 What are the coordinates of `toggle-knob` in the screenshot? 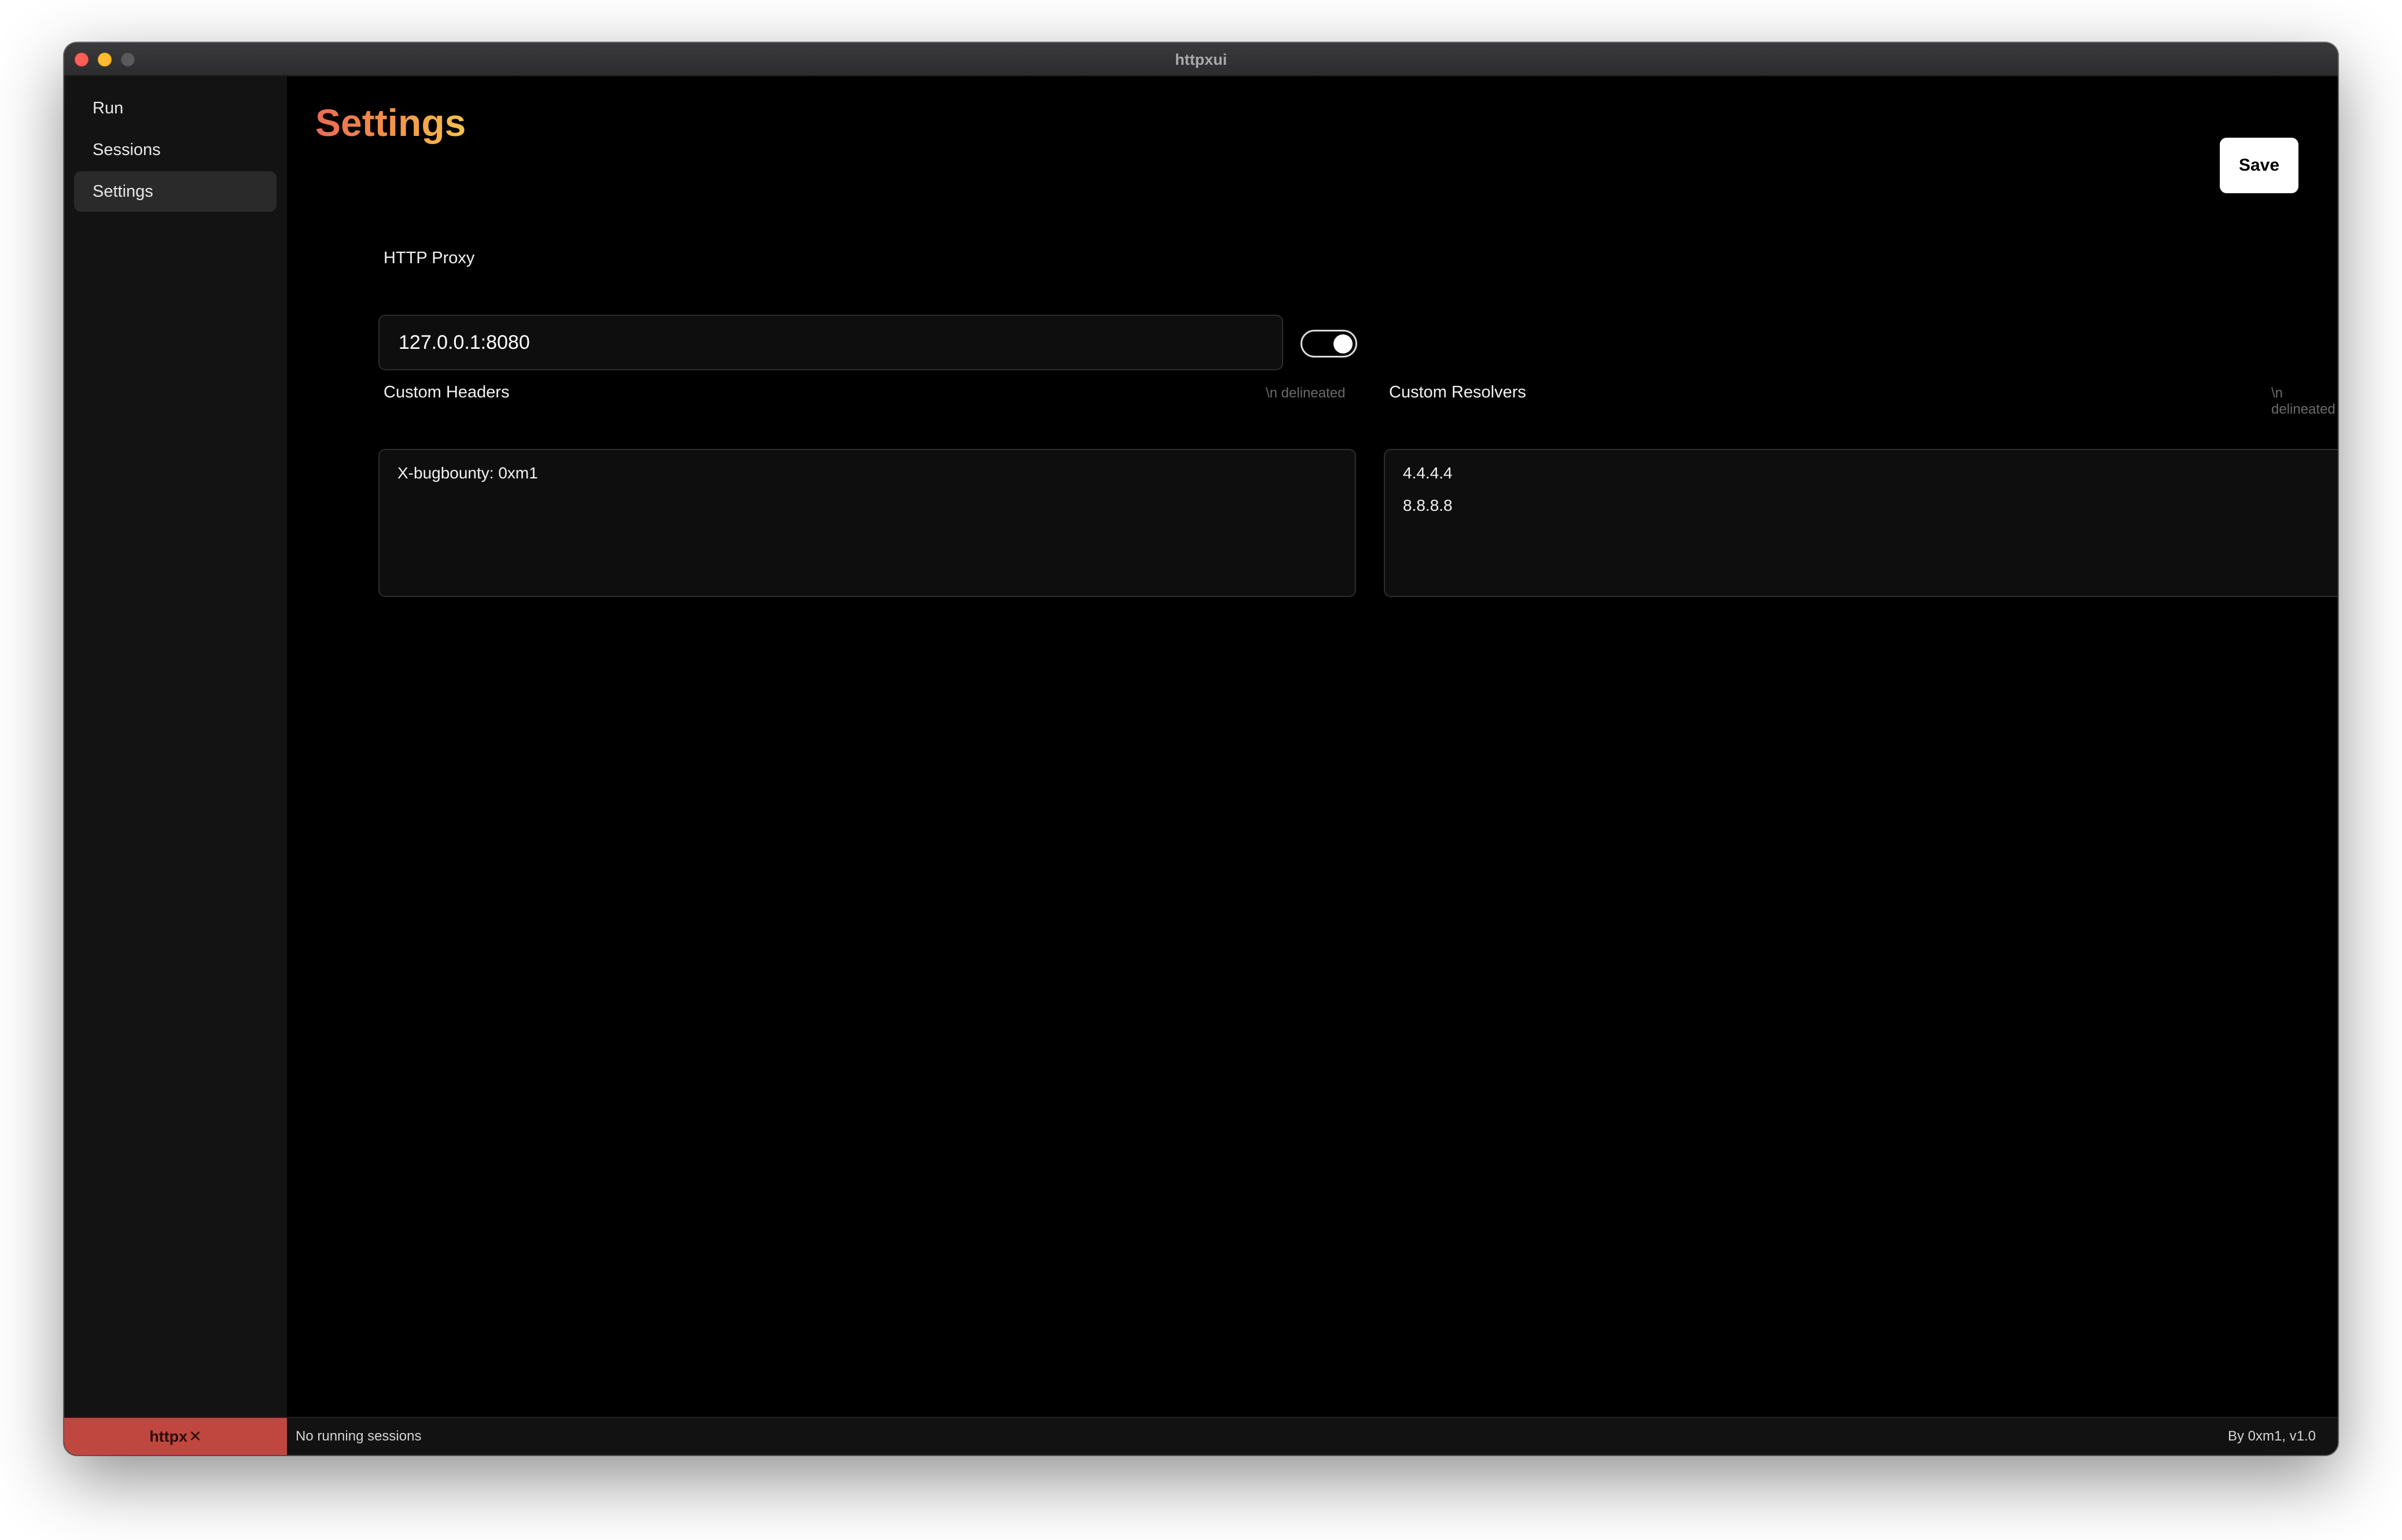 It's located at (1343, 343).